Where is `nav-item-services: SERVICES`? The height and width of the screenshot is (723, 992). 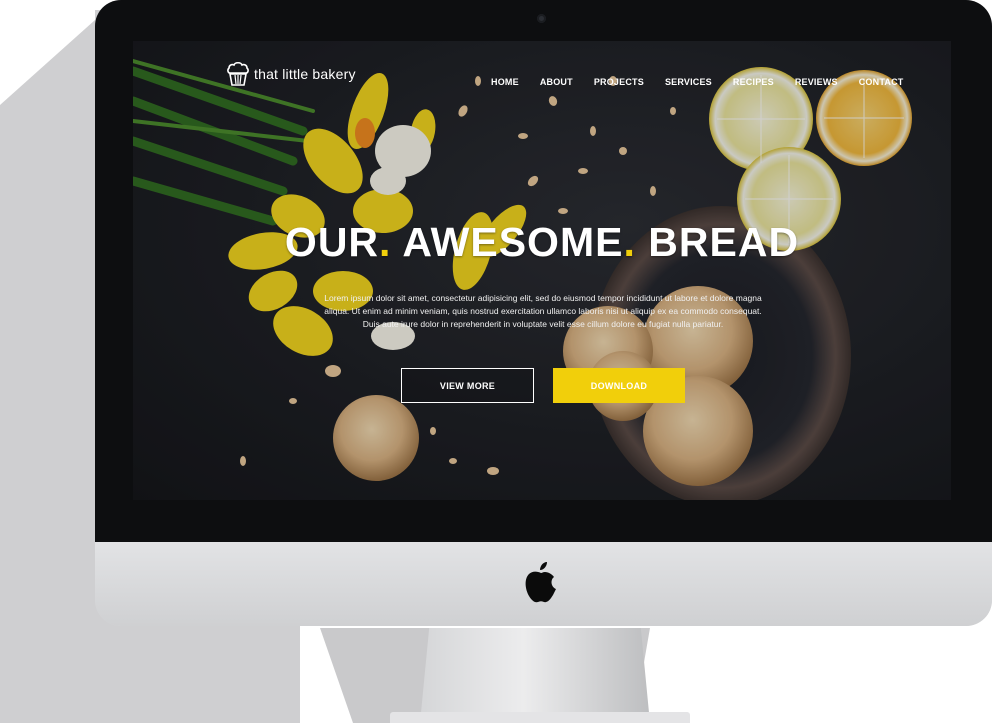
nav-item-services: SERVICES is located at coordinates (688, 82).